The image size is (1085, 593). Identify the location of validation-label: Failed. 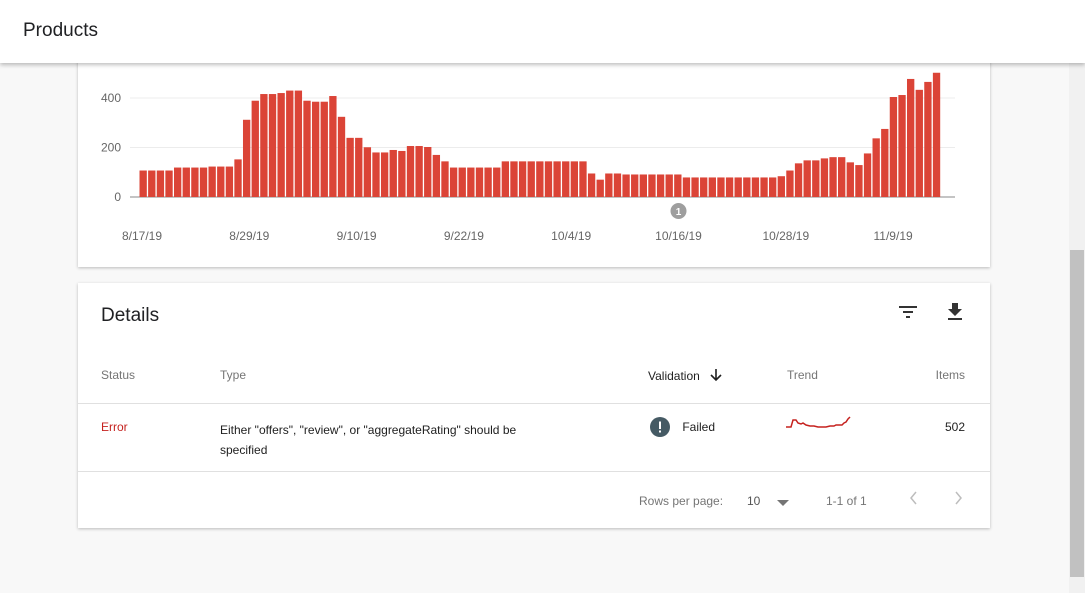
(699, 427).